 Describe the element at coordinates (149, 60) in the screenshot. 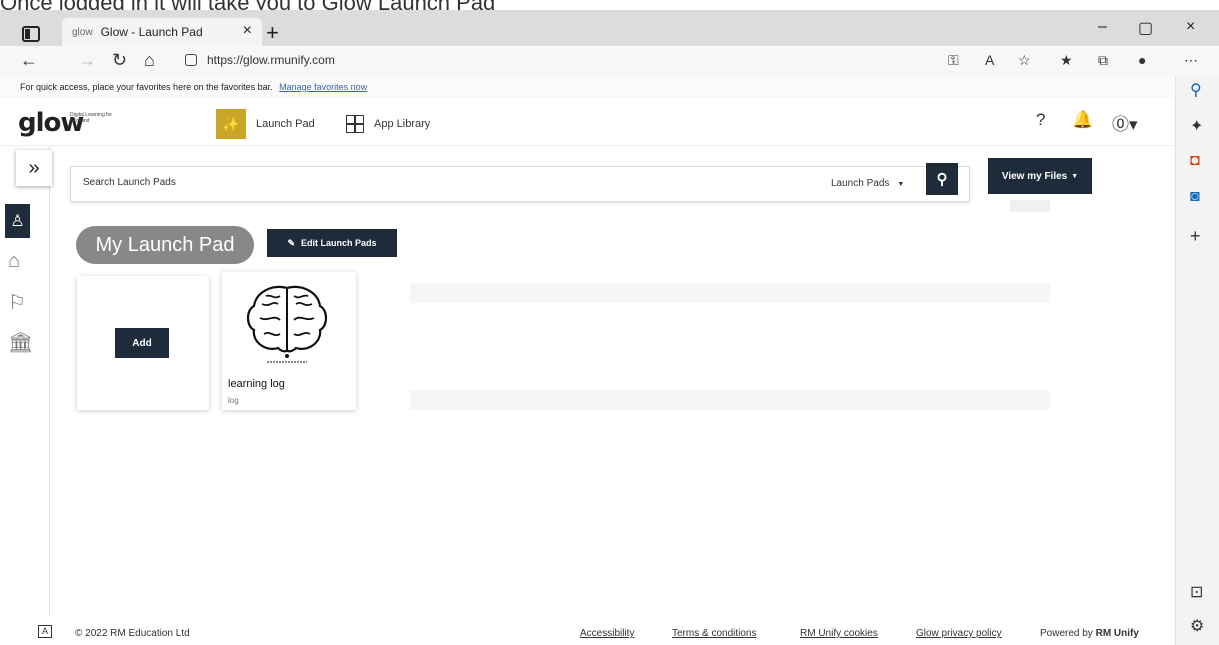

I see `home-icon: ⌂` at that location.